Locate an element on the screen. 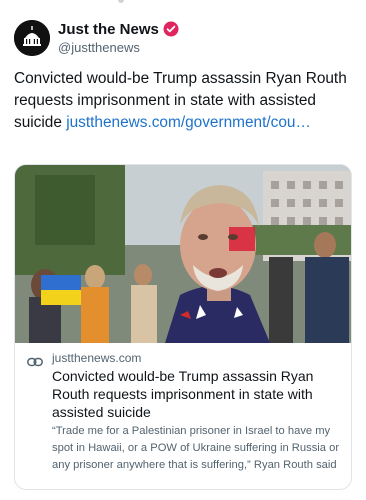  capitol-logo-icon is located at coordinates (32, 38).